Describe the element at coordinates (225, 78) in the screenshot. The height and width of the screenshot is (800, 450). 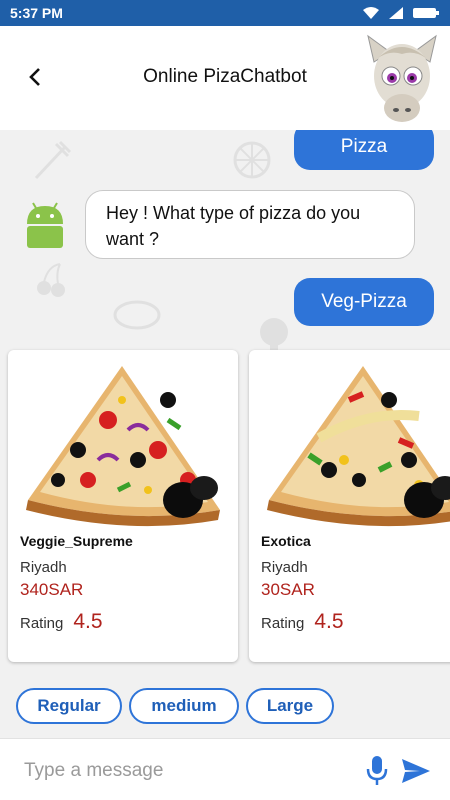
I see `app-header: Online PizaChatbot` at that location.